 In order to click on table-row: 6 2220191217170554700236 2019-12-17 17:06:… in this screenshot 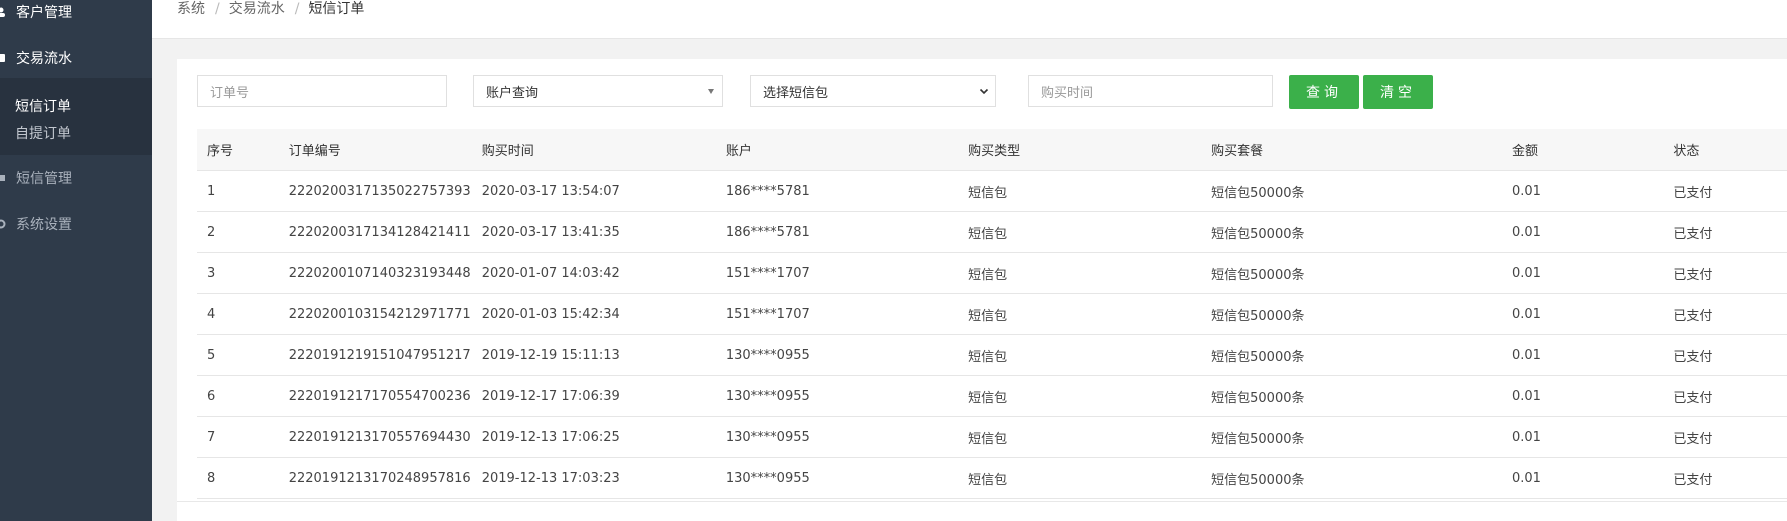, I will do `click(992, 396)`.